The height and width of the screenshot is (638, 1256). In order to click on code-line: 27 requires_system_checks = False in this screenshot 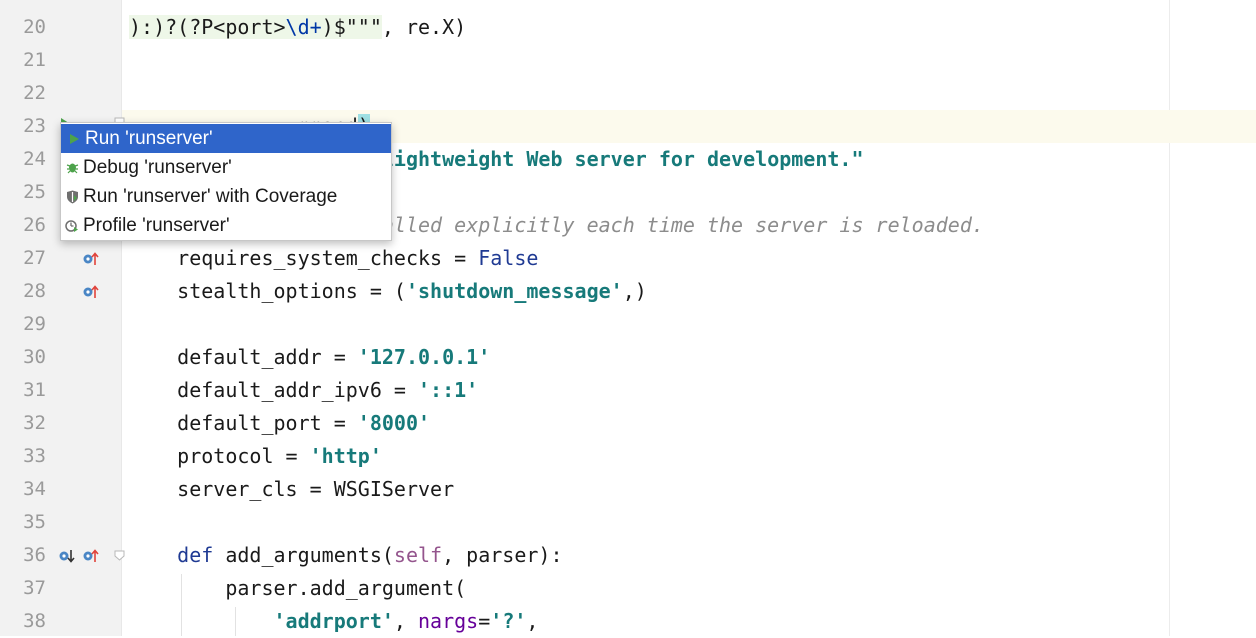, I will do `click(628, 258)`.